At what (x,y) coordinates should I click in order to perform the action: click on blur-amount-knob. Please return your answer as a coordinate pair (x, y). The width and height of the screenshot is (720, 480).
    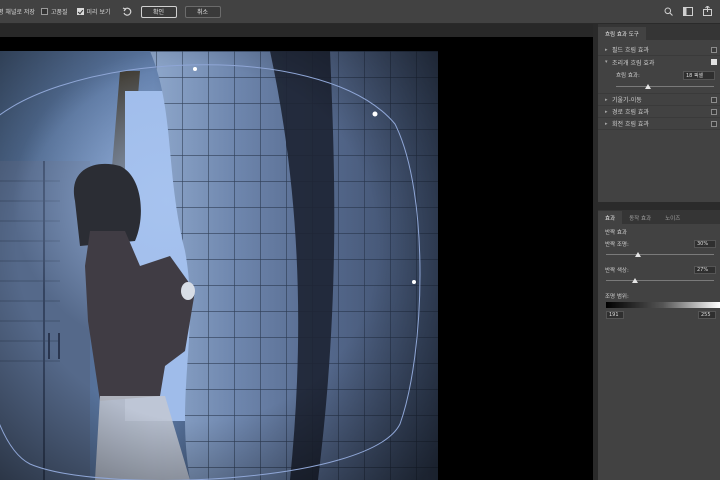
    Looking at the image, I should click on (648, 86).